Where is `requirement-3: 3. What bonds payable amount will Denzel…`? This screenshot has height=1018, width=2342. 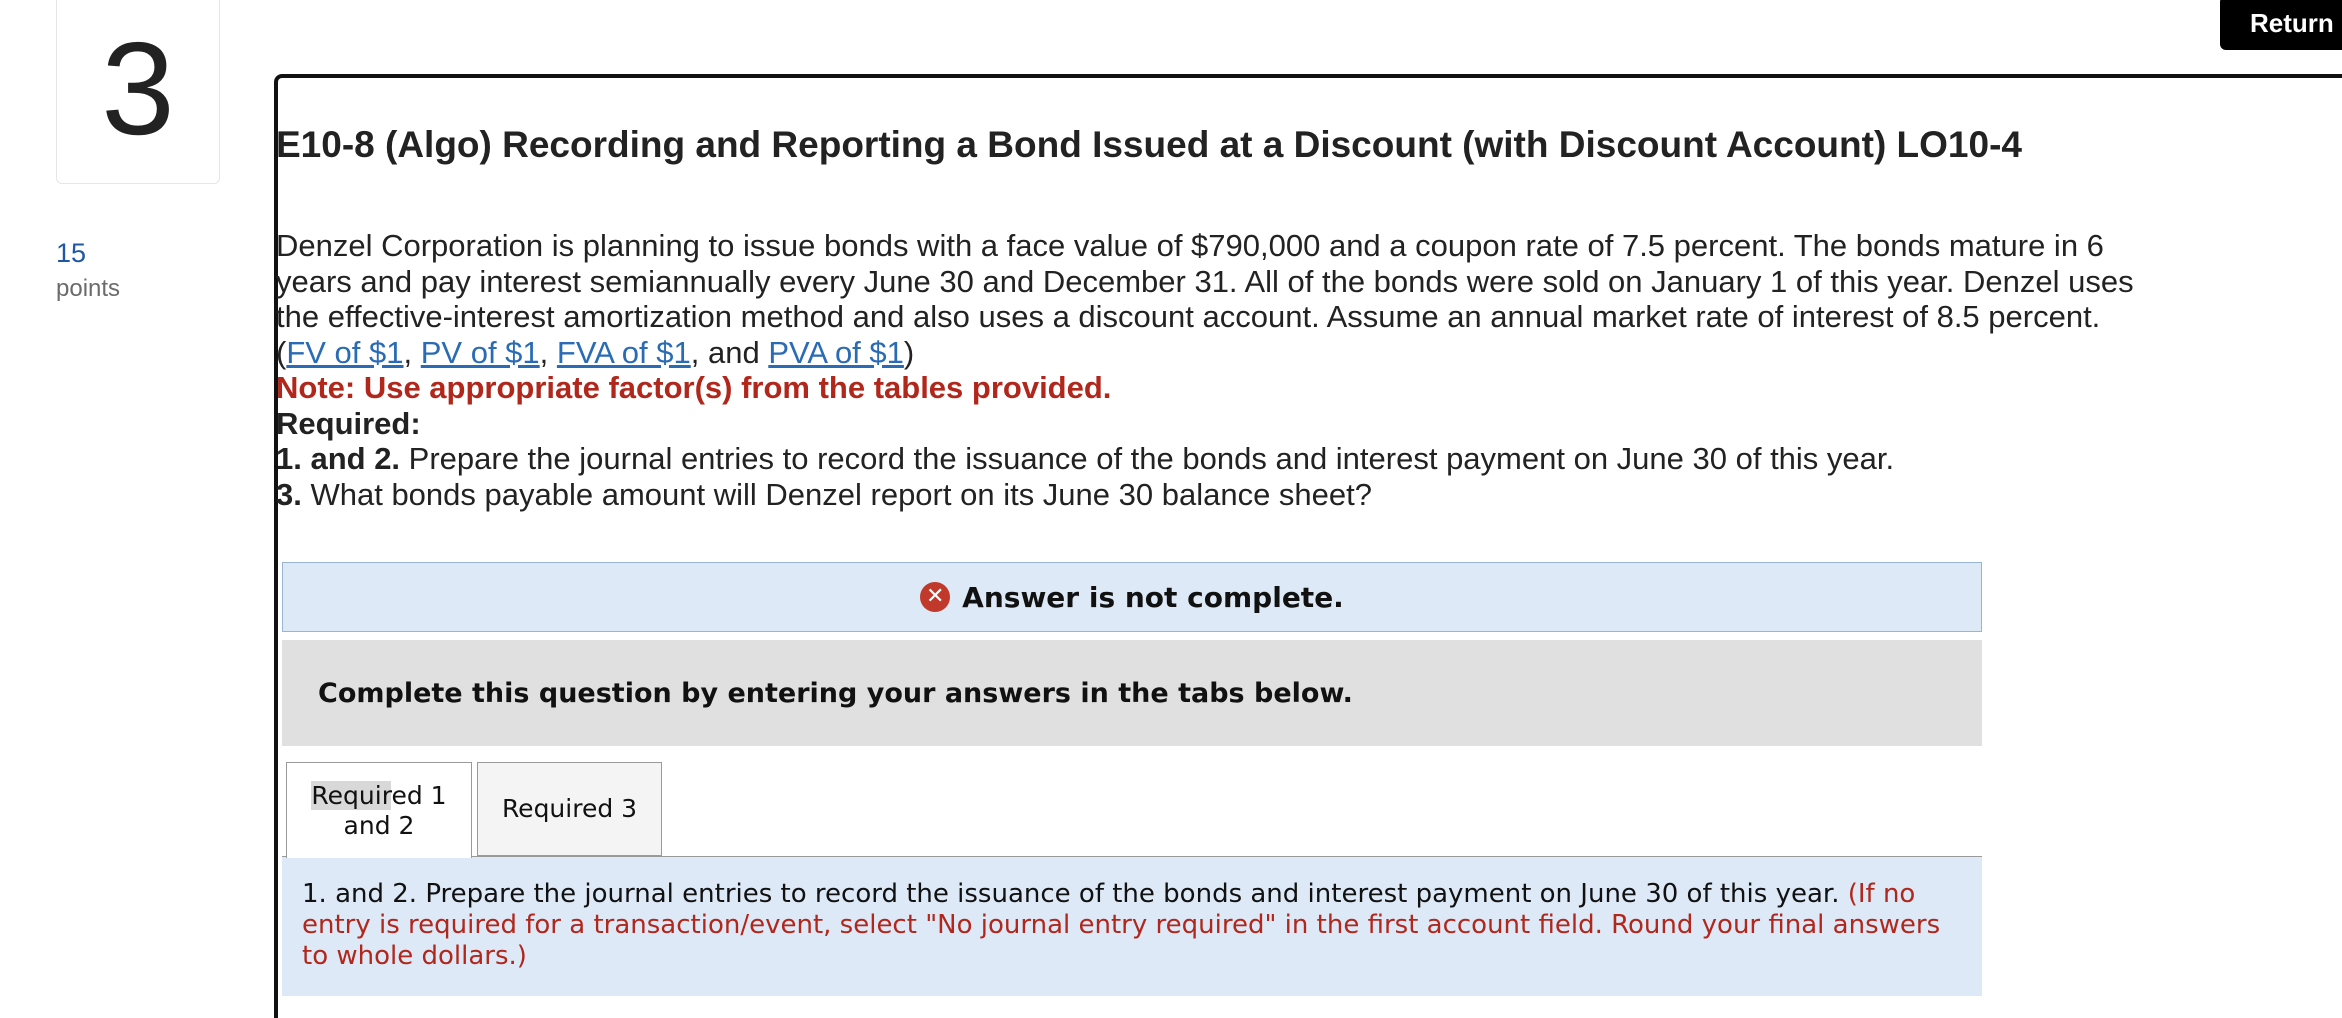
requirement-3: 3. What bonds payable amount will Denzel… is located at coordinates (824, 494).